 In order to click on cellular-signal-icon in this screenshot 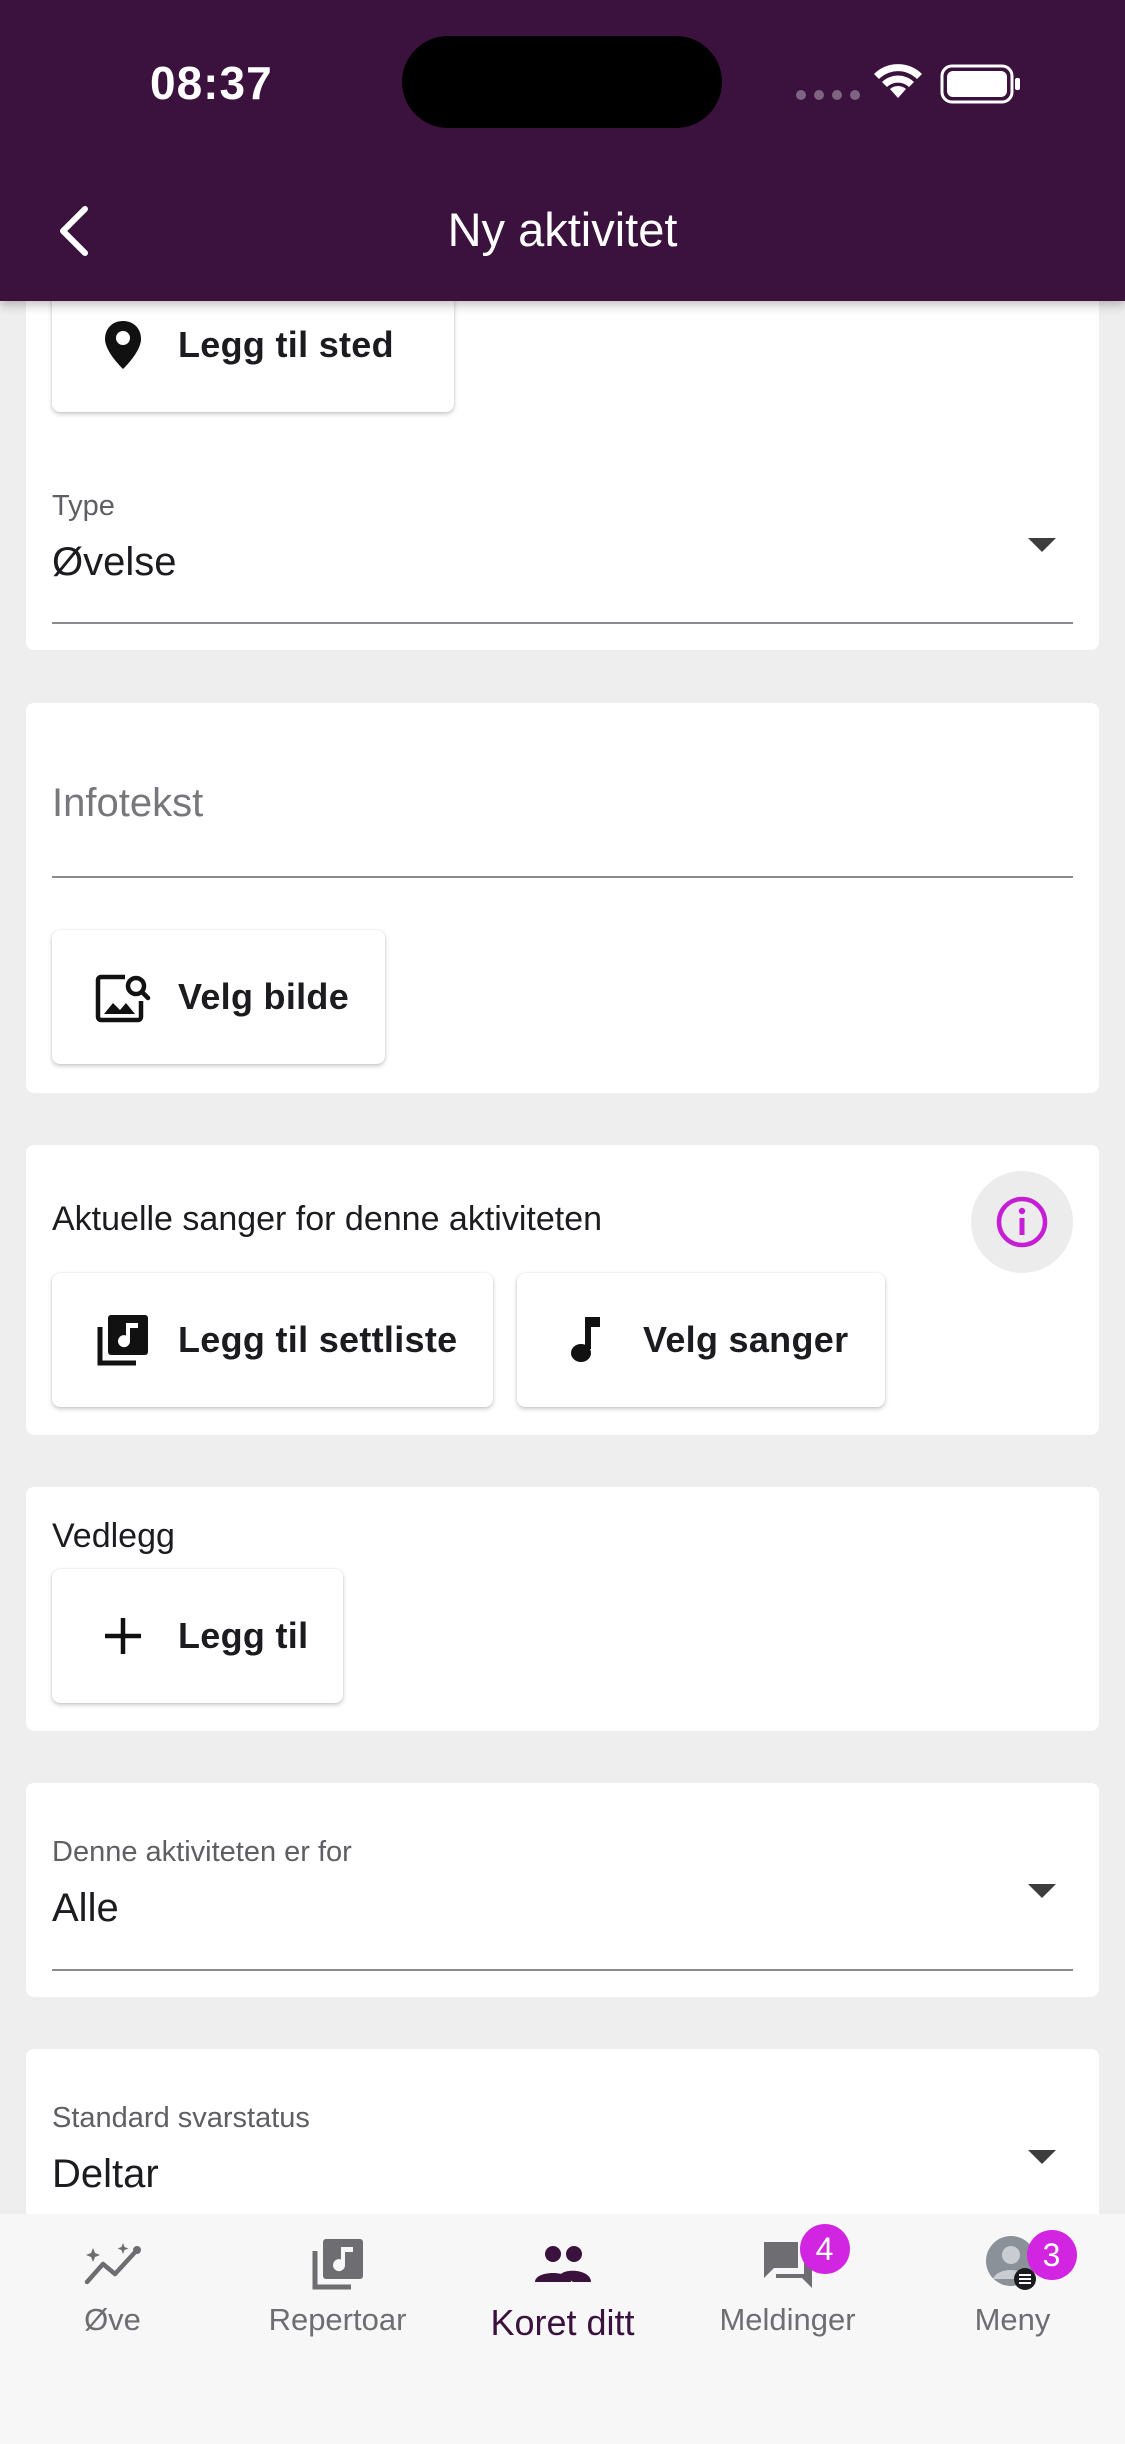, I will do `click(828, 95)`.